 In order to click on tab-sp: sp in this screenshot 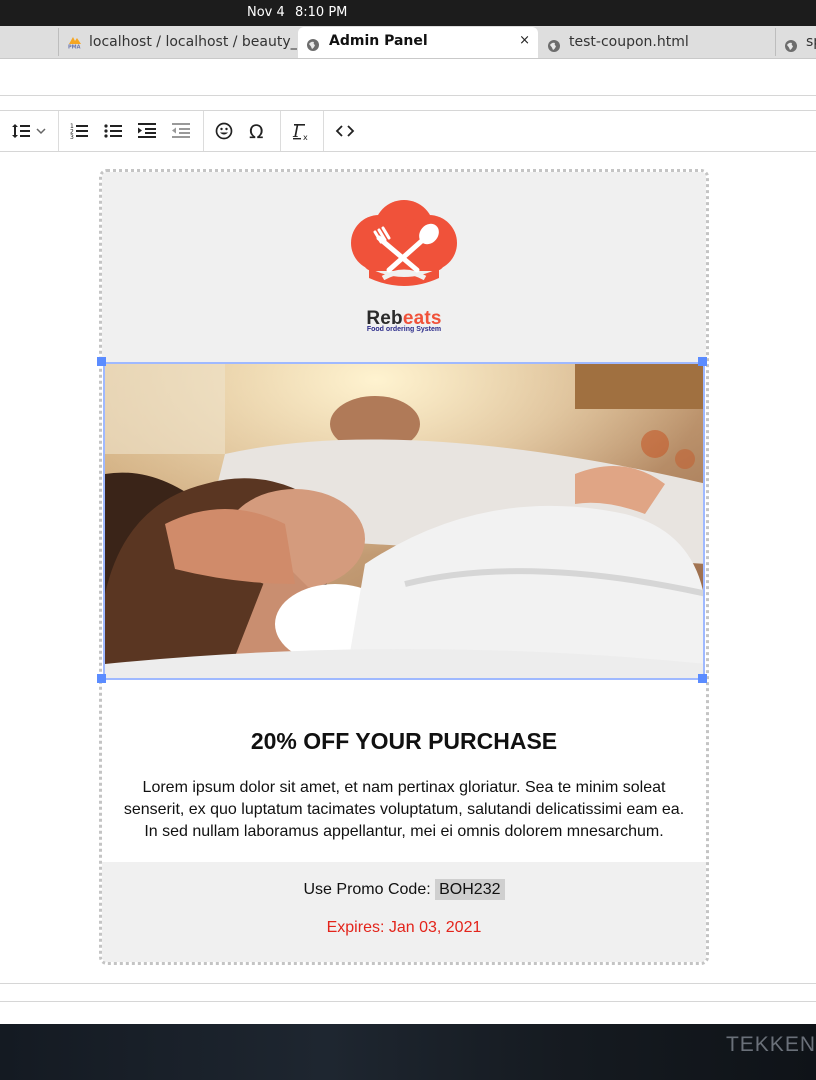, I will do `click(796, 42)`.